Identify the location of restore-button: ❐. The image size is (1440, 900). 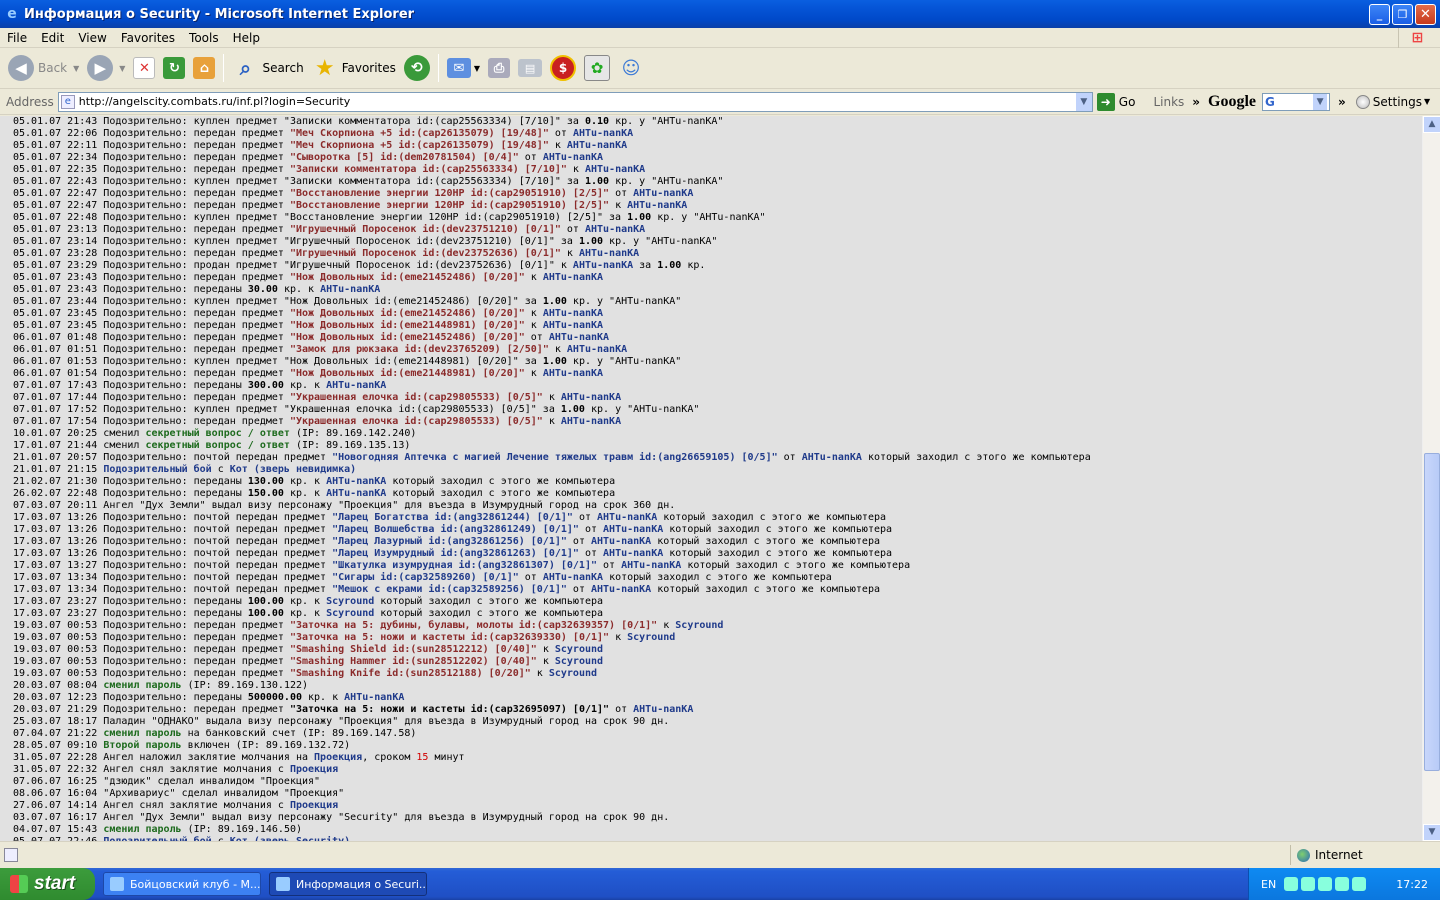
(1402, 14).